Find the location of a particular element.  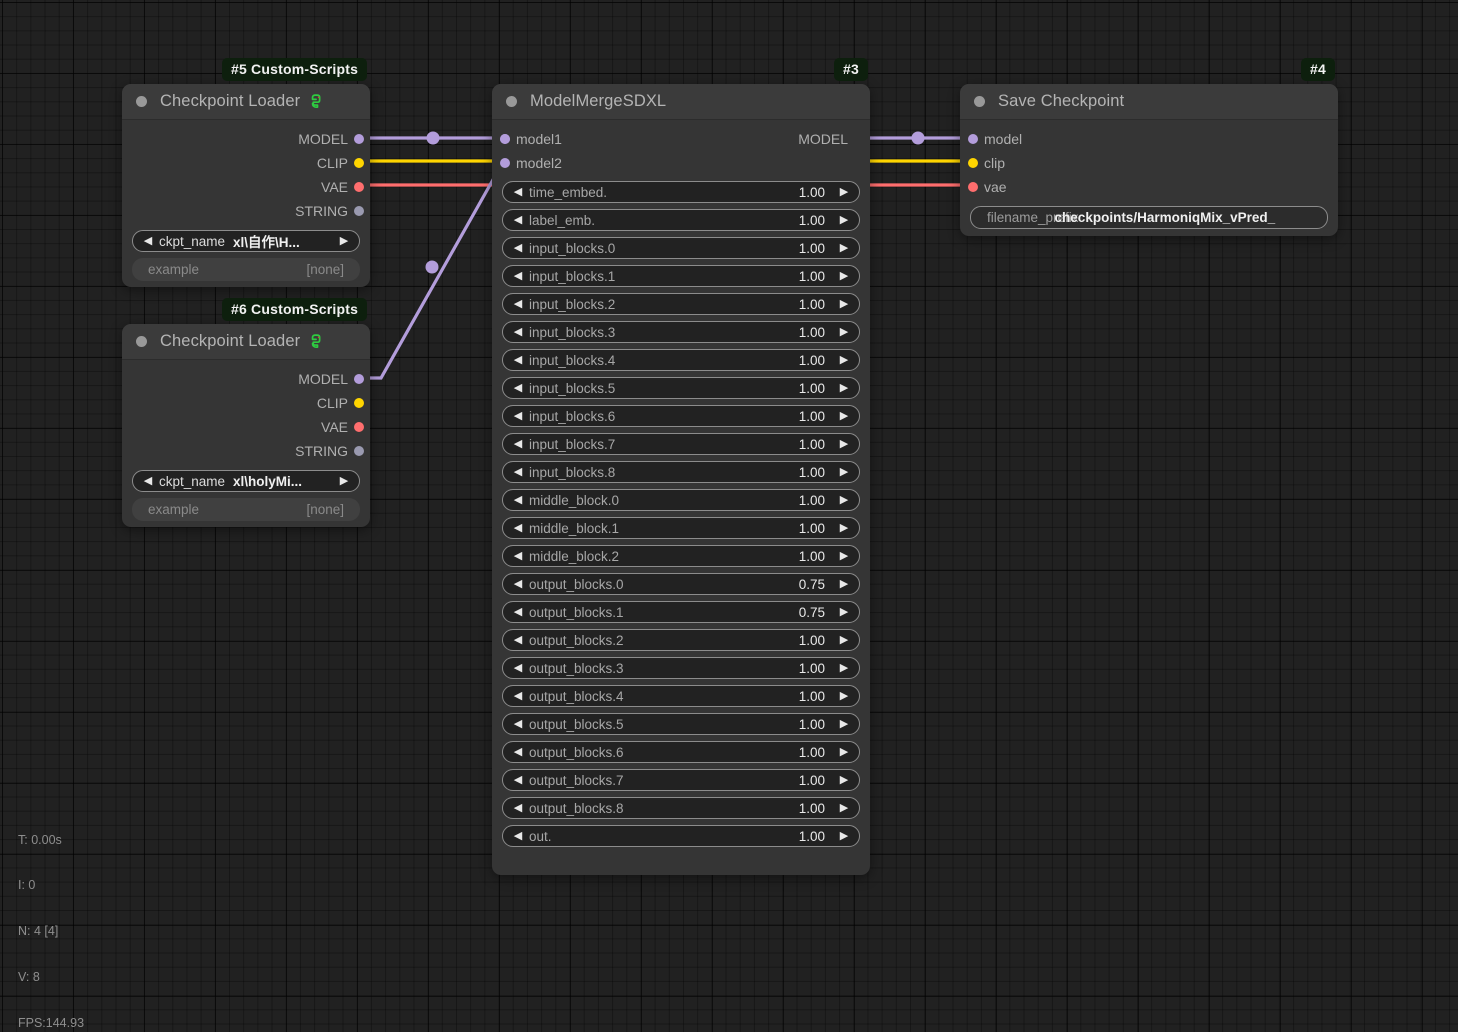

widget-input-blocks-8: ◀ input_blocks.8 1.00 ▶ is located at coordinates (681, 472).